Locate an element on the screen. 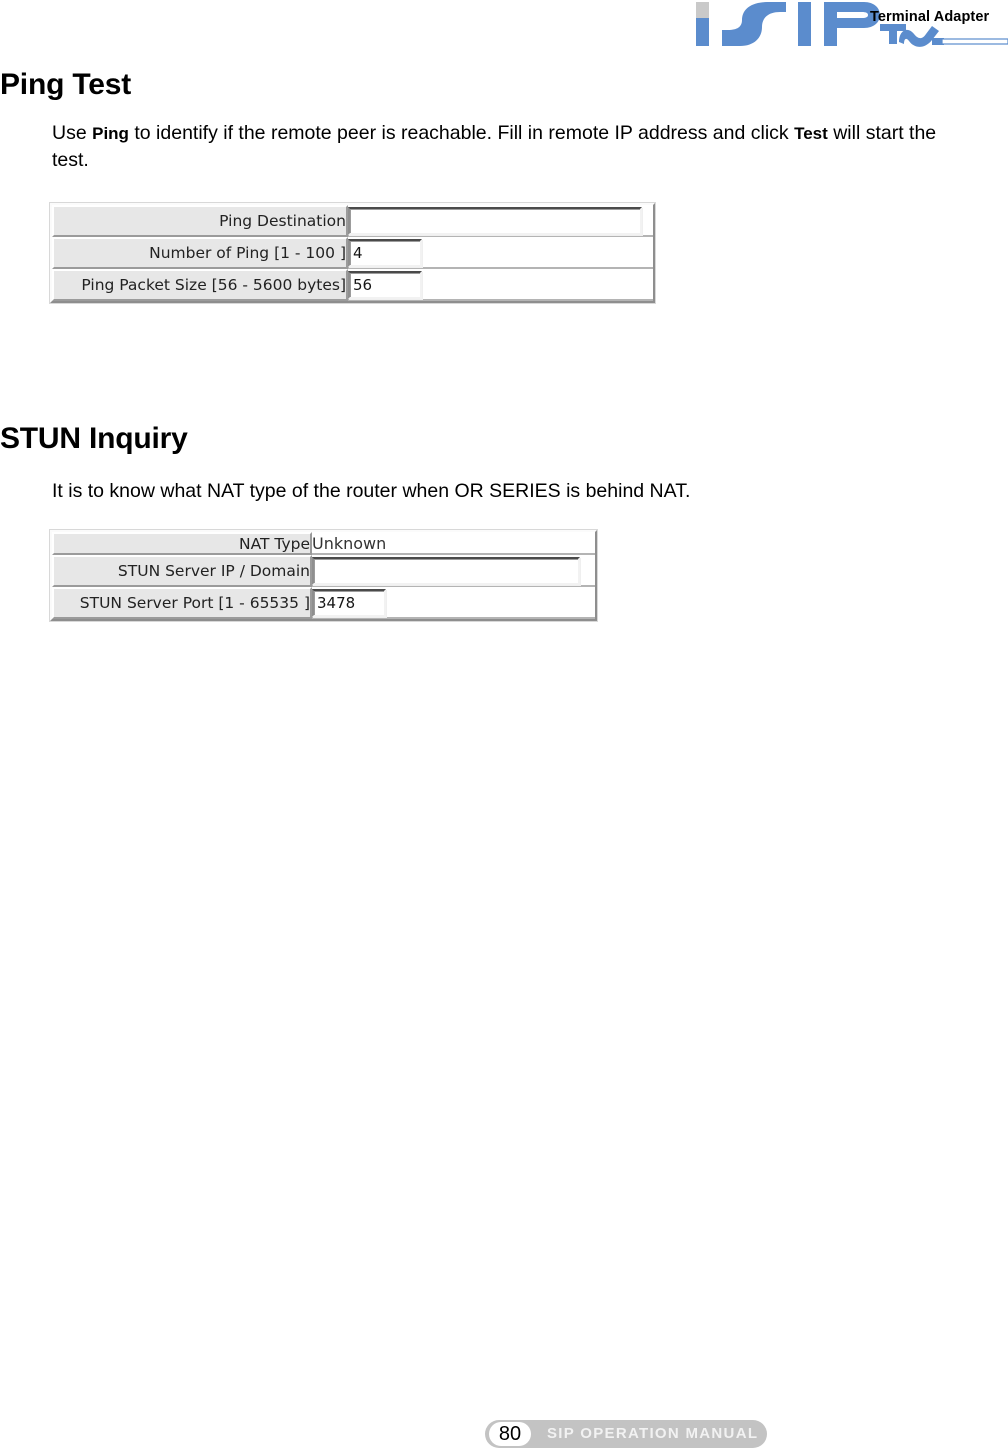 The width and height of the screenshot is (1008, 1448). ping-destination-input is located at coordinates (495, 221).